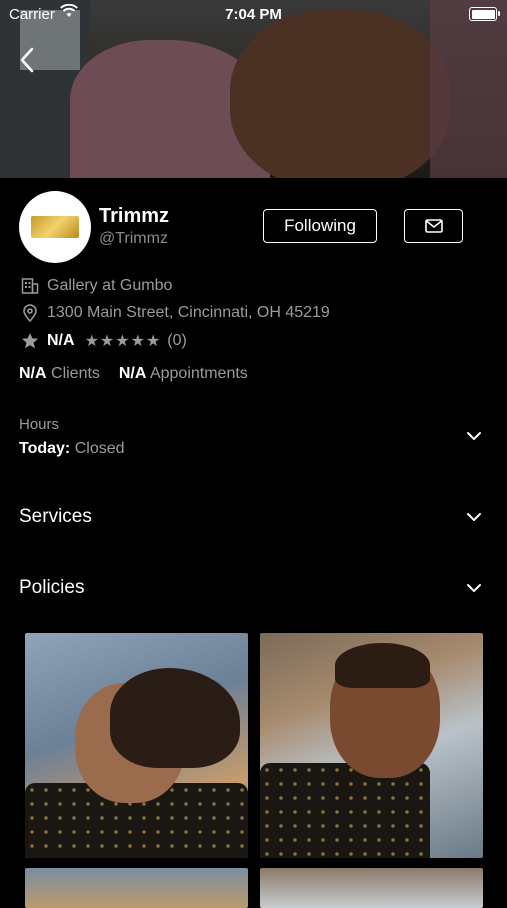 The height and width of the screenshot is (908, 507). Describe the element at coordinates (45, 448) in the screenshot. I see `hours-today-label: Today:` at that location.